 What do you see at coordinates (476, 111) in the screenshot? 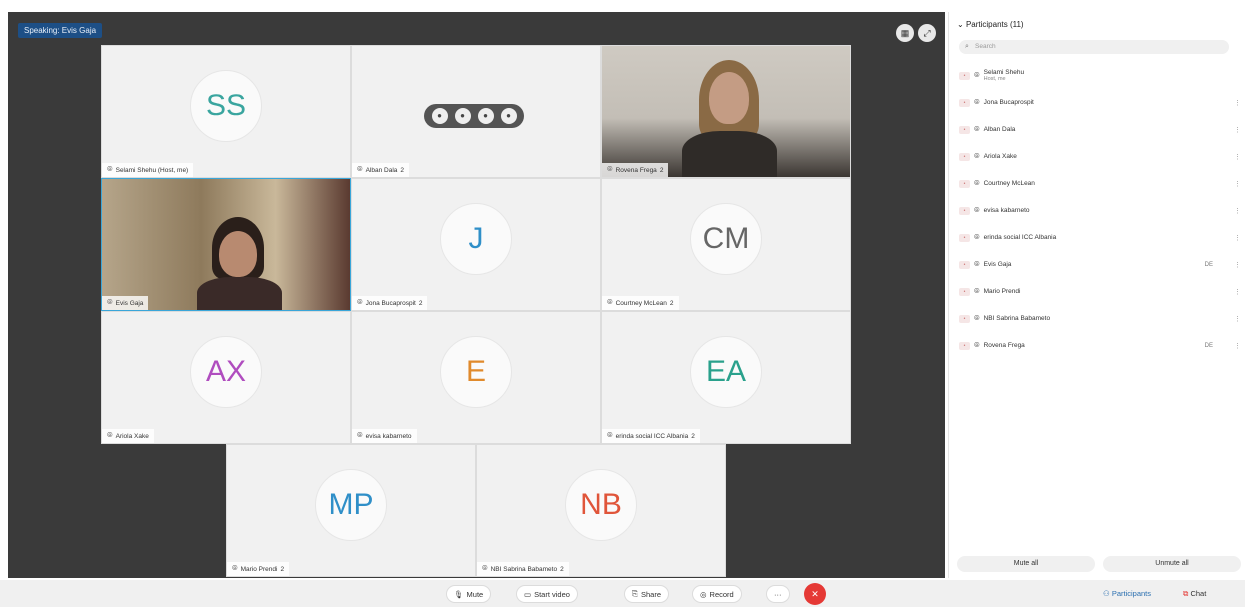
I see `participant-tile: ● ● ● ● ⦾ Alban Dala 2` at bounding box center [476, 111].